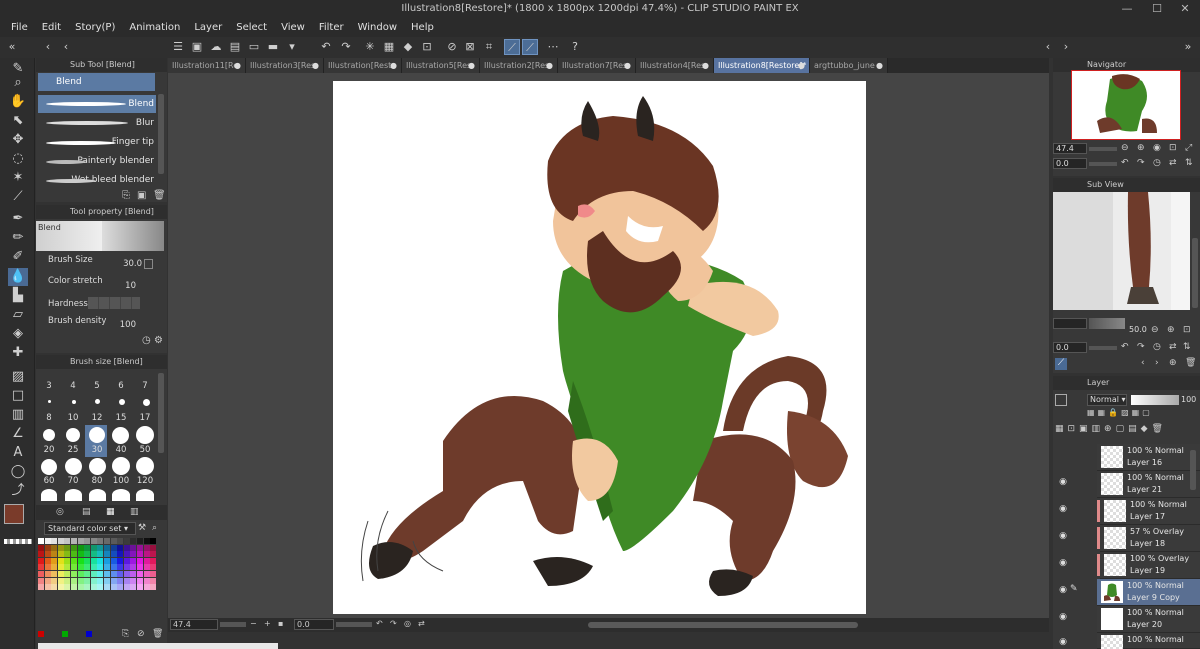 Image resolution: width=1200 pixels, height=649 pixels. I want to click on flip-vertical-icon: ⇅, so click(1189, 163).